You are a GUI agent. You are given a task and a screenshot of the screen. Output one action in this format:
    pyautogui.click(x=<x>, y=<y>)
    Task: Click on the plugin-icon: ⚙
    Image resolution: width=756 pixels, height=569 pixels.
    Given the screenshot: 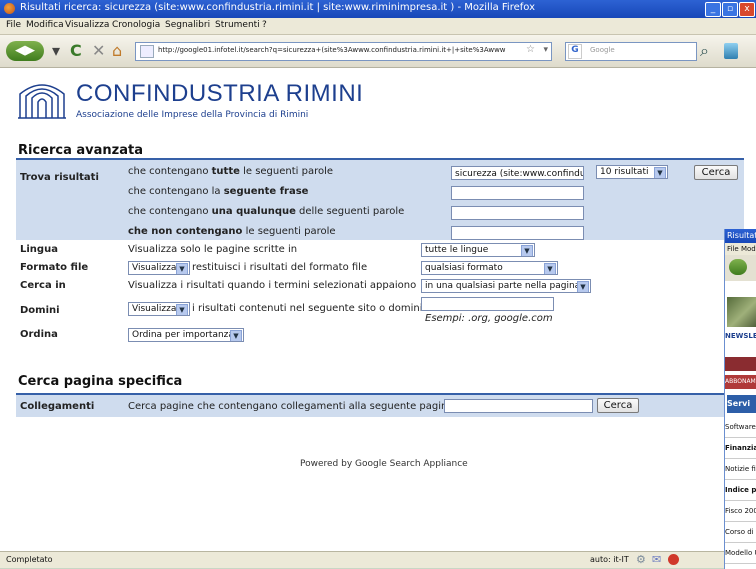 What is the action you would take?
    pyautogui.click(x=641, y=559)
    